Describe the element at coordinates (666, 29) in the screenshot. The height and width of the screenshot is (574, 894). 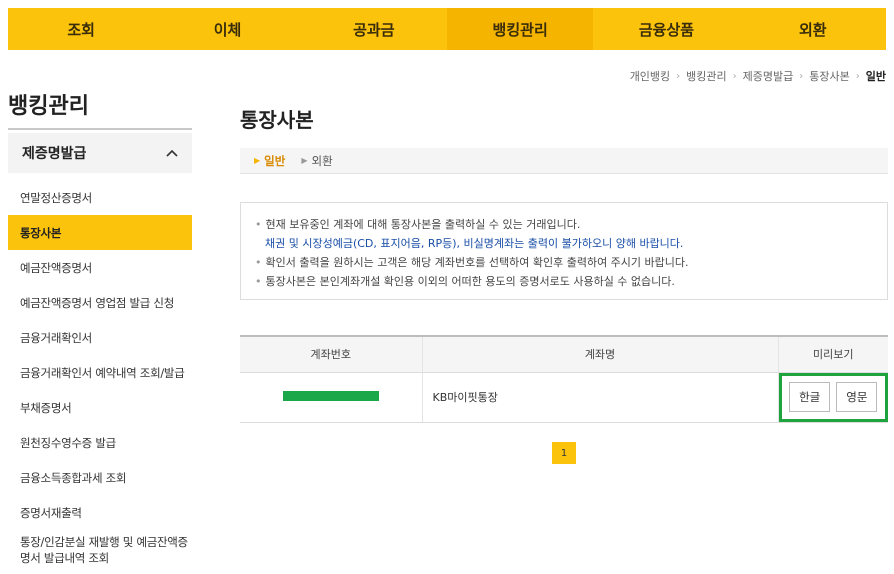
I see `nav-item-financial-products: 금융상품` at that location.